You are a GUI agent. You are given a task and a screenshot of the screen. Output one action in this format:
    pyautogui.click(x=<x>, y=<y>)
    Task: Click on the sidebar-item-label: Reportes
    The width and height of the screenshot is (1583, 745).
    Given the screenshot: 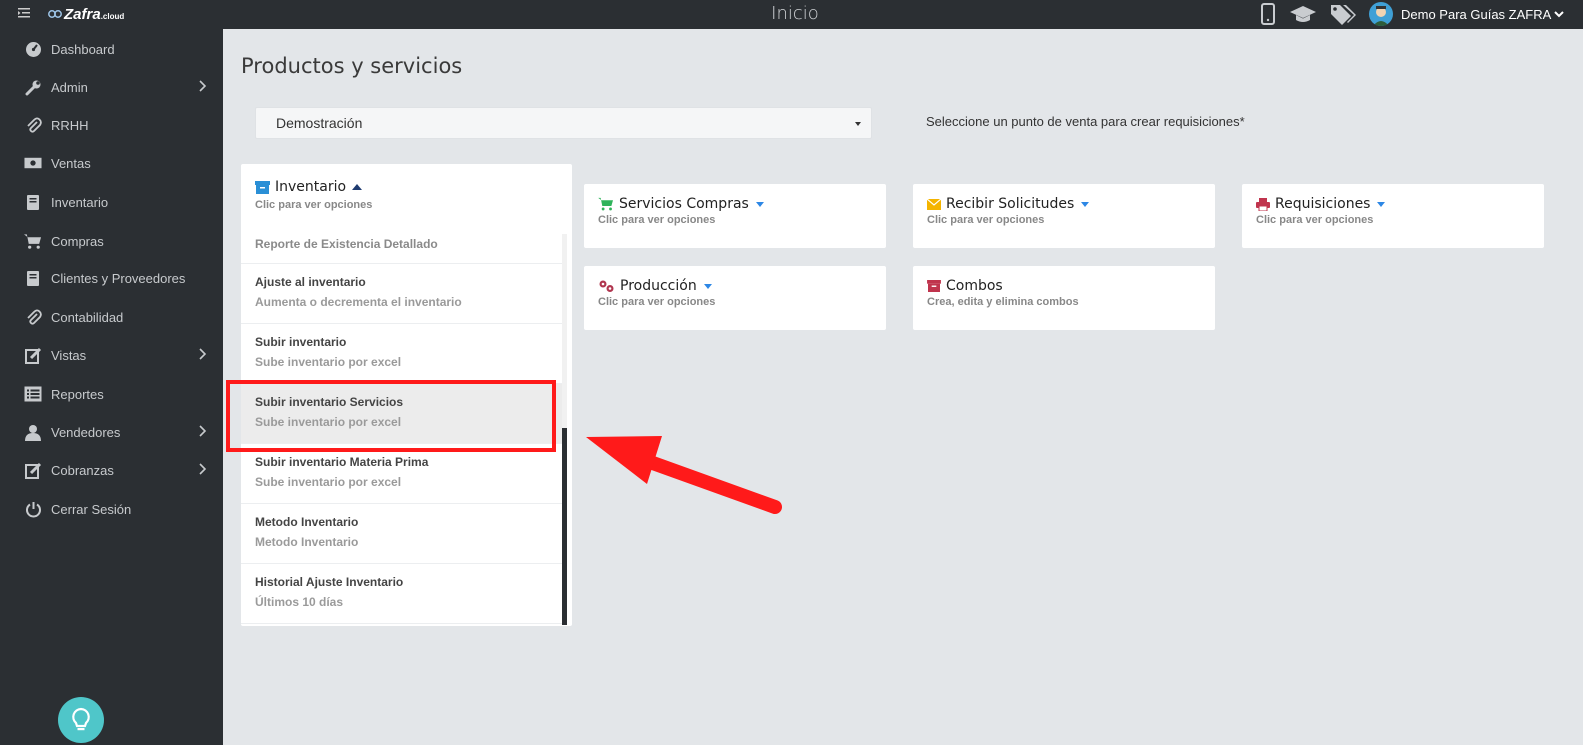 What is the action you would take?
    pyautogui.click(x=77, y=394)
    